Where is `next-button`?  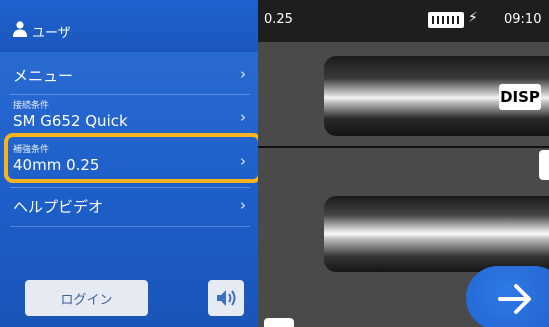
next-button is located at coordinates (507, 296).